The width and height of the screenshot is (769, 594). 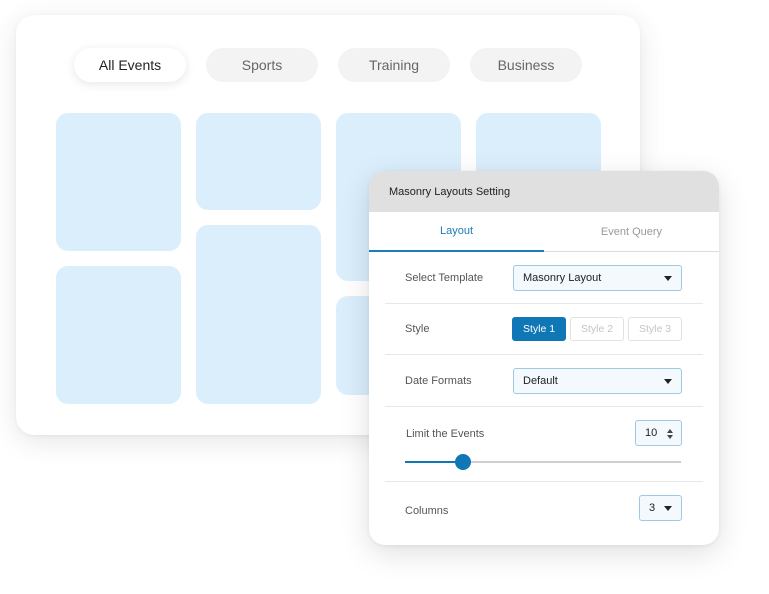 I want to click on columns-label: Columns, so click(x=427, y=511).